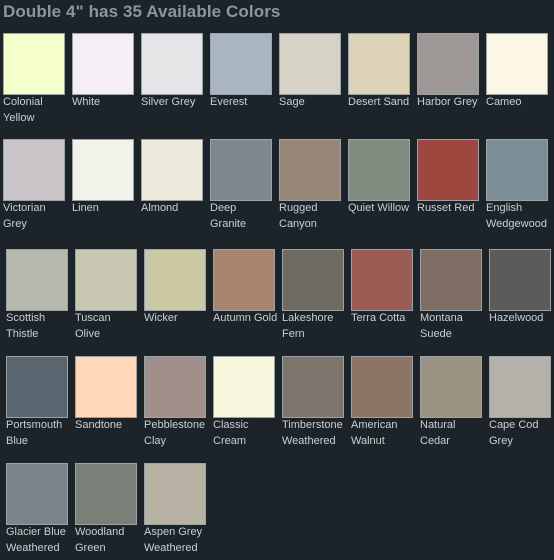 This screenshot has width=554, height=560. I want to click on color-name-label: Hazelwood, so click(516, 318).